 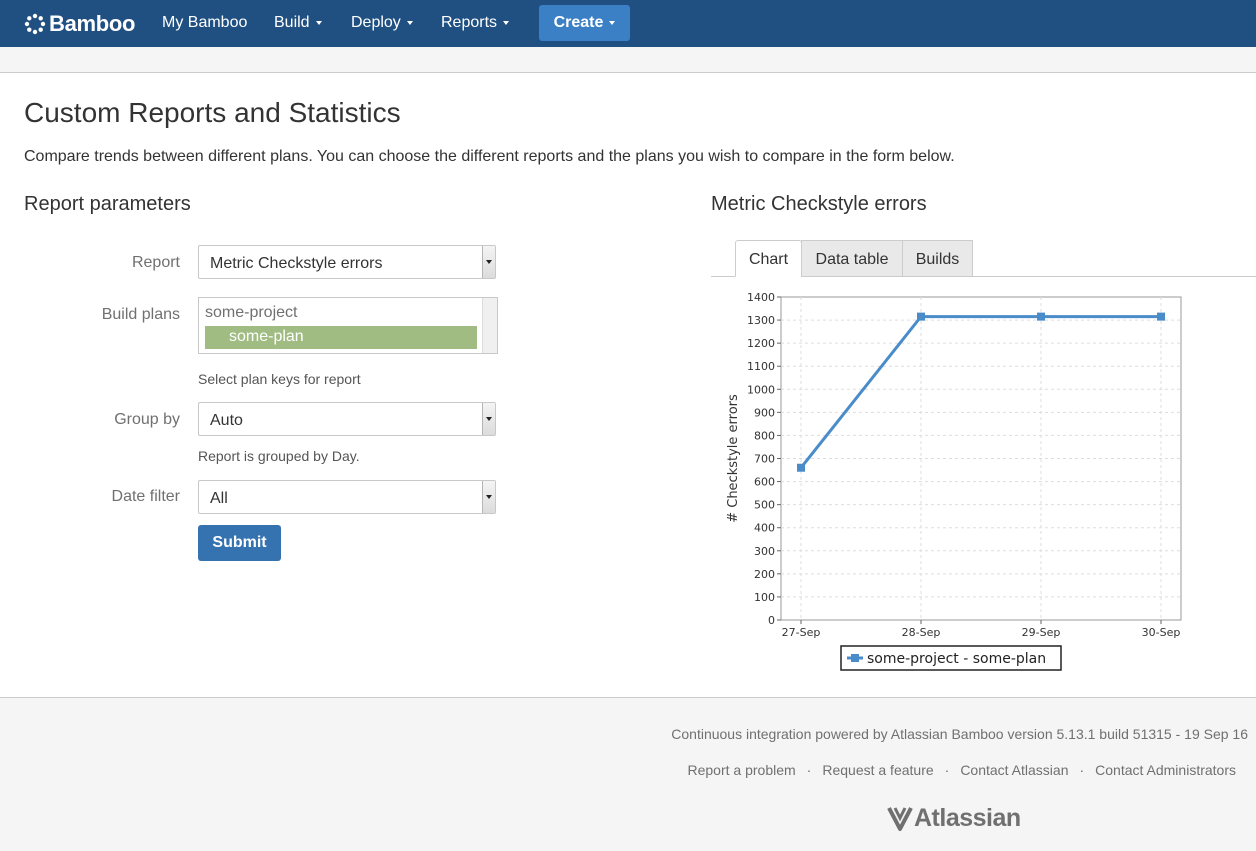 I want to click on y-tick-label: 600, so click(x=764, y=482).